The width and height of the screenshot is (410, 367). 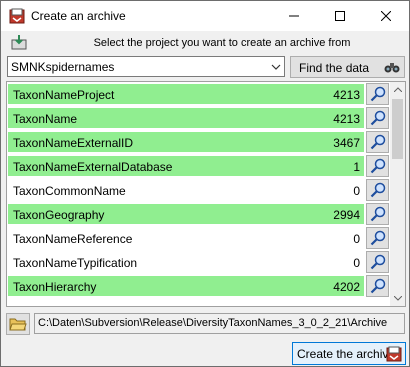 What do you see at coordinates (346, 354) in the screenshot?
I see `create-archive-label: Create the archive` at bounding box center [346, 354].